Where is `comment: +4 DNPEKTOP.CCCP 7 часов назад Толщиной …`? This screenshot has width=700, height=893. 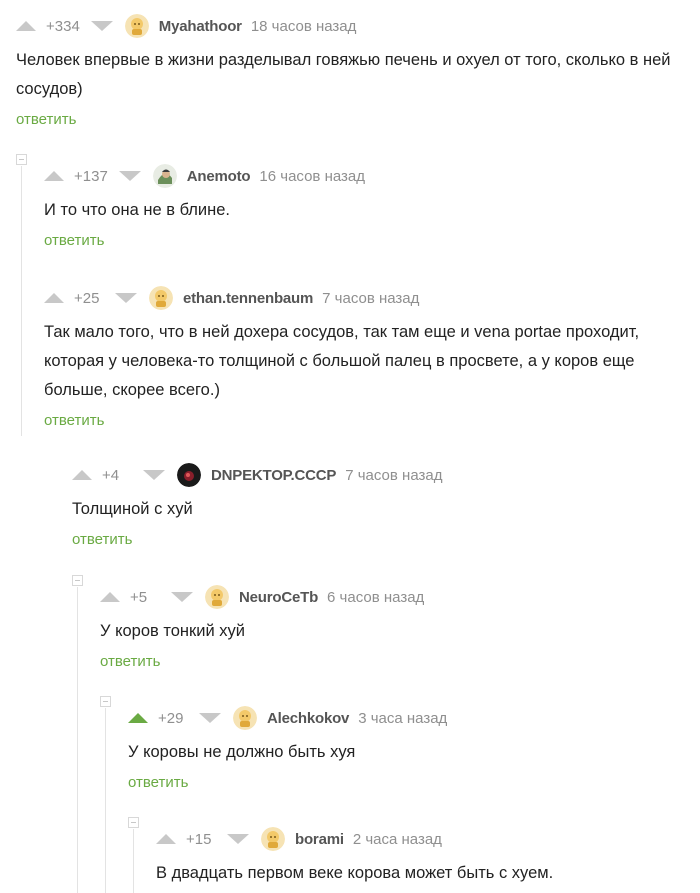 comment: +4 DNPEKTOP.CCCP 7 часов назад Толщиной … is located at coordinates (372, 506).